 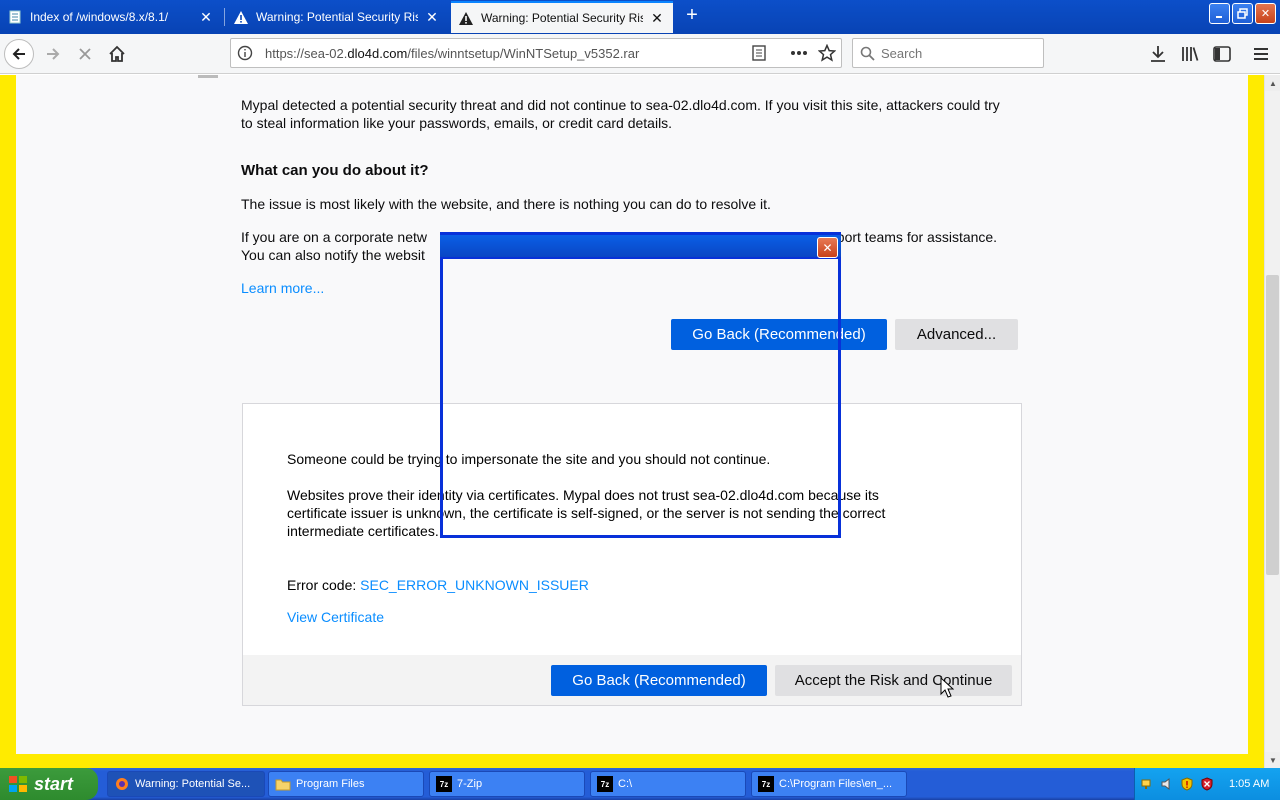 What do you see at coordinates (377, 53) in the screenshot?
I see `url-domain: dlo4d.com` at bounding box center [377, 53].